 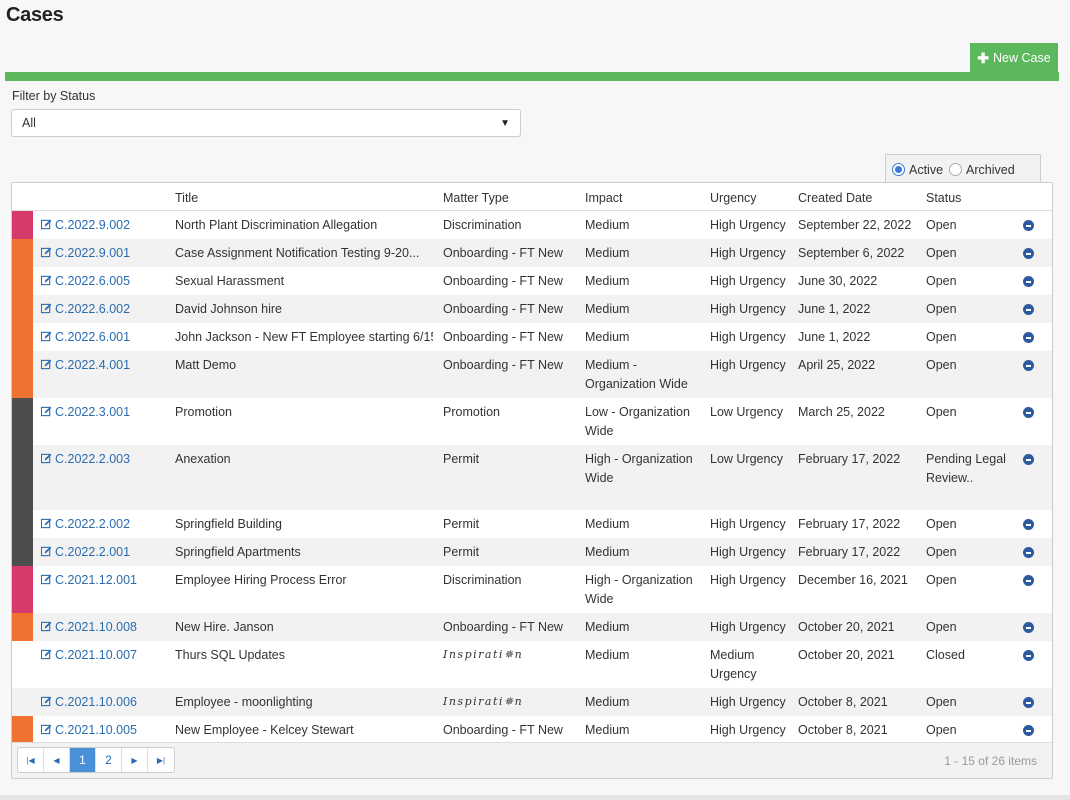 What do you see at coordinates (230, 281) in the screenshot?
I see `case-title: Sexual Harassment` at bounding box center [230, 281].